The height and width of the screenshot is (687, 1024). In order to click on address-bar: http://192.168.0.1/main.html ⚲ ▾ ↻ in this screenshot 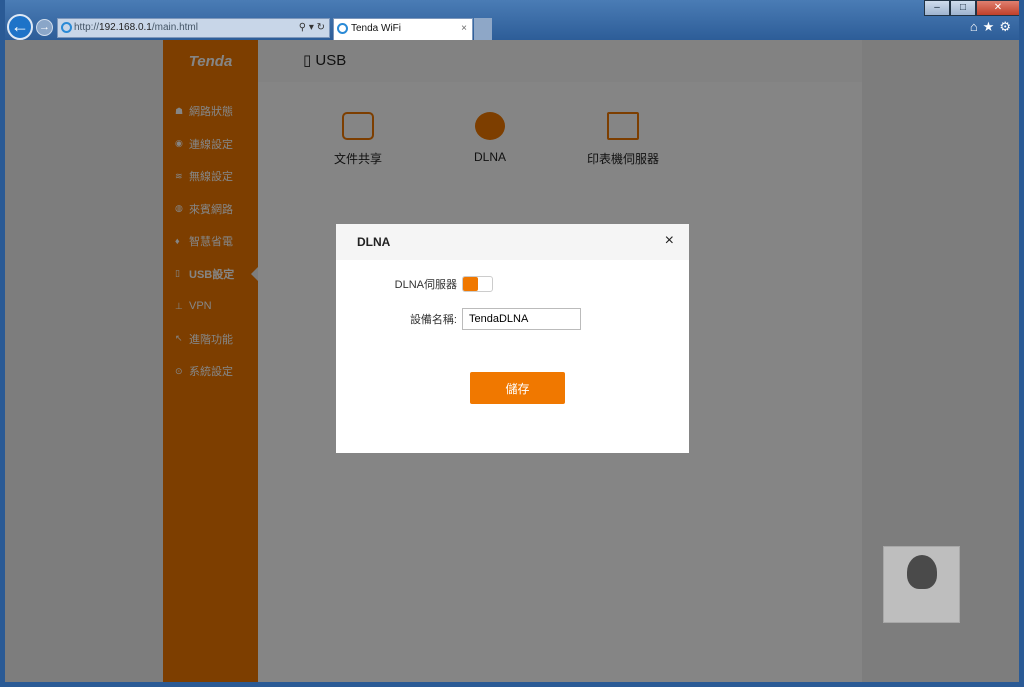, I will do `click(193, 28)`.